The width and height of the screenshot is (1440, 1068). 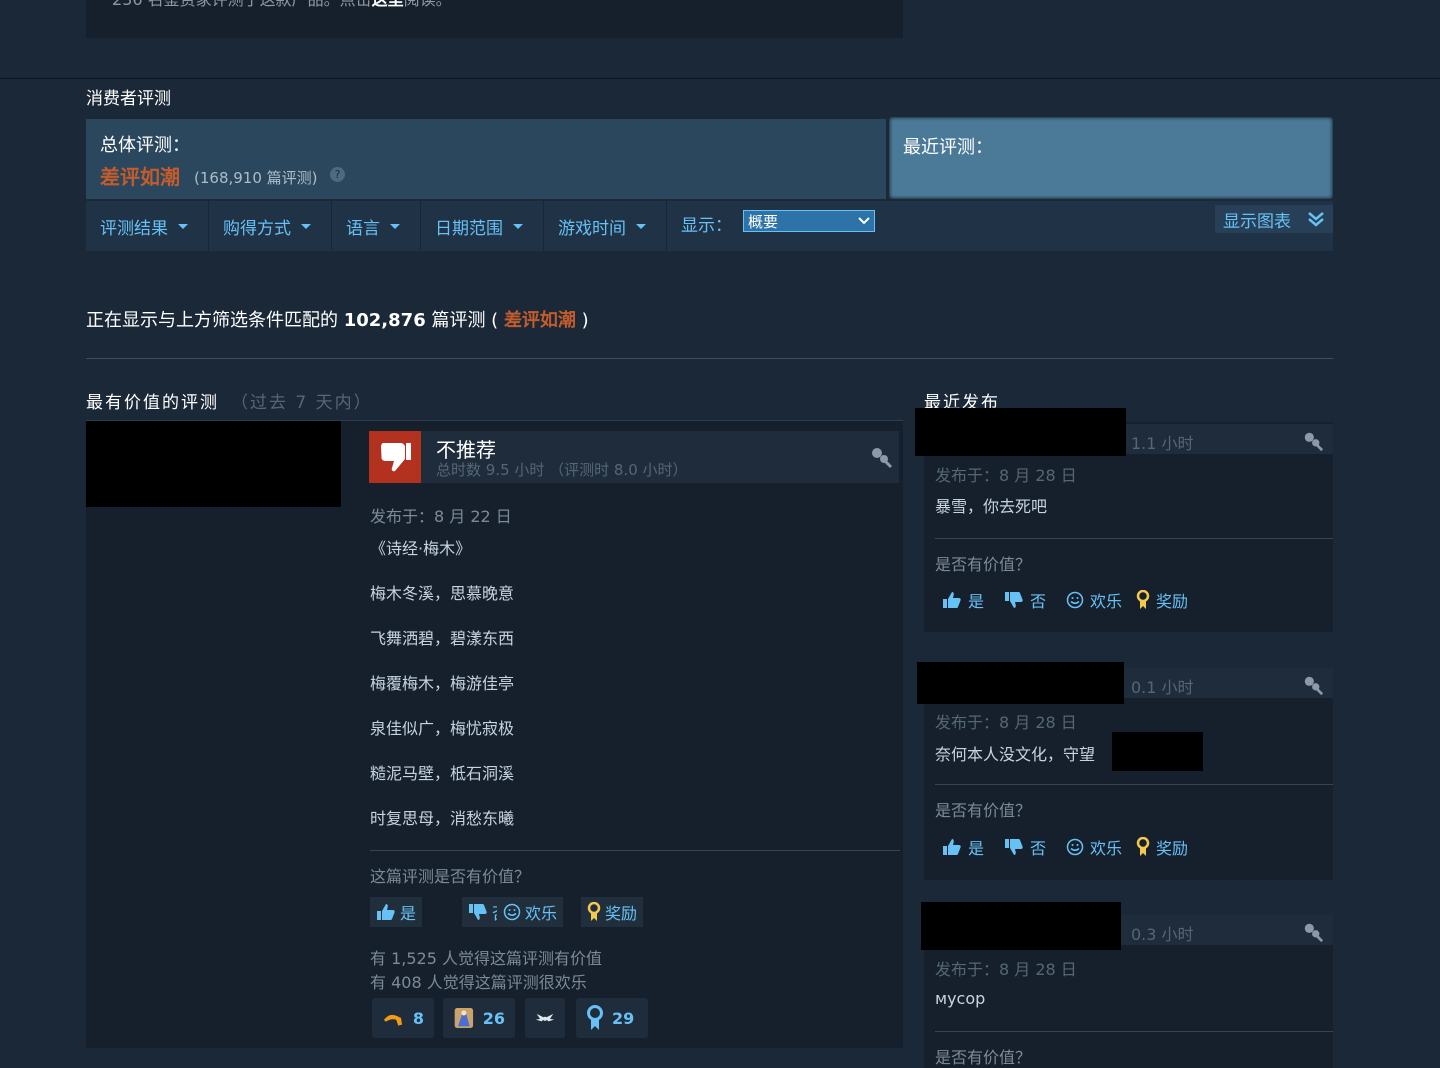 I want to click on filter-playtime: 游戏时间, so click(x=605, y=226).